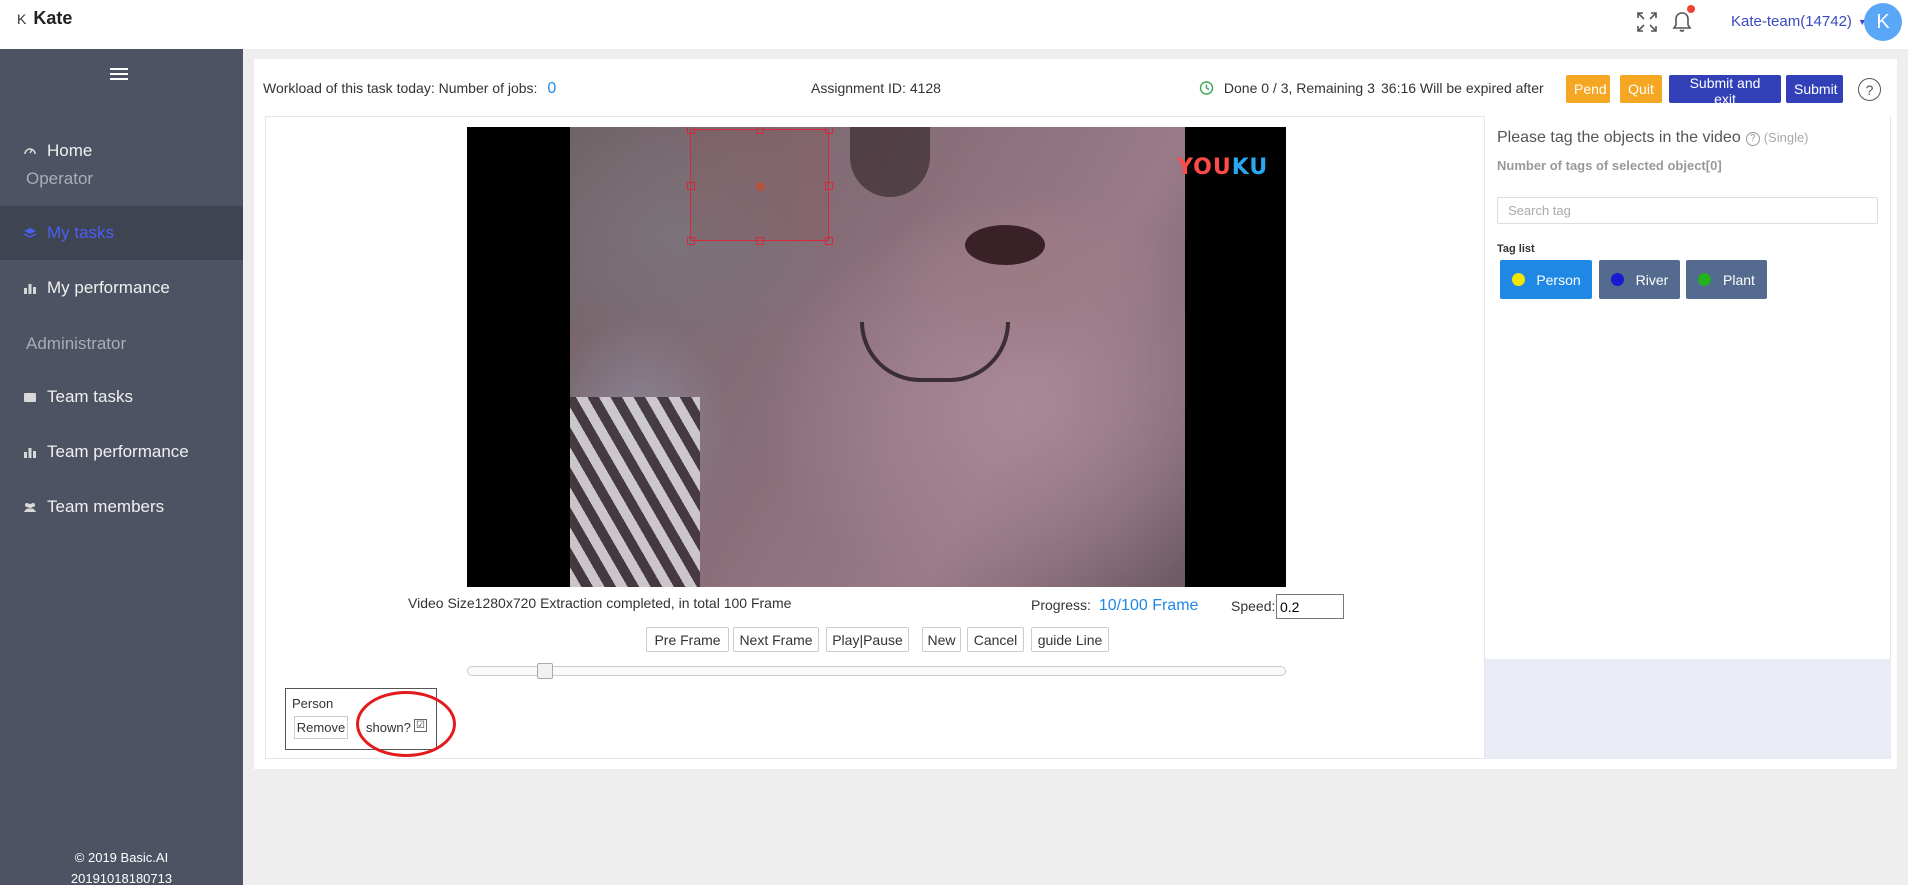 Image resolution: width=1908 pixels, height=885 pixels. Describe the element at coordinates (30, 233) in the screenshot. I see `layers-icon` at that location.